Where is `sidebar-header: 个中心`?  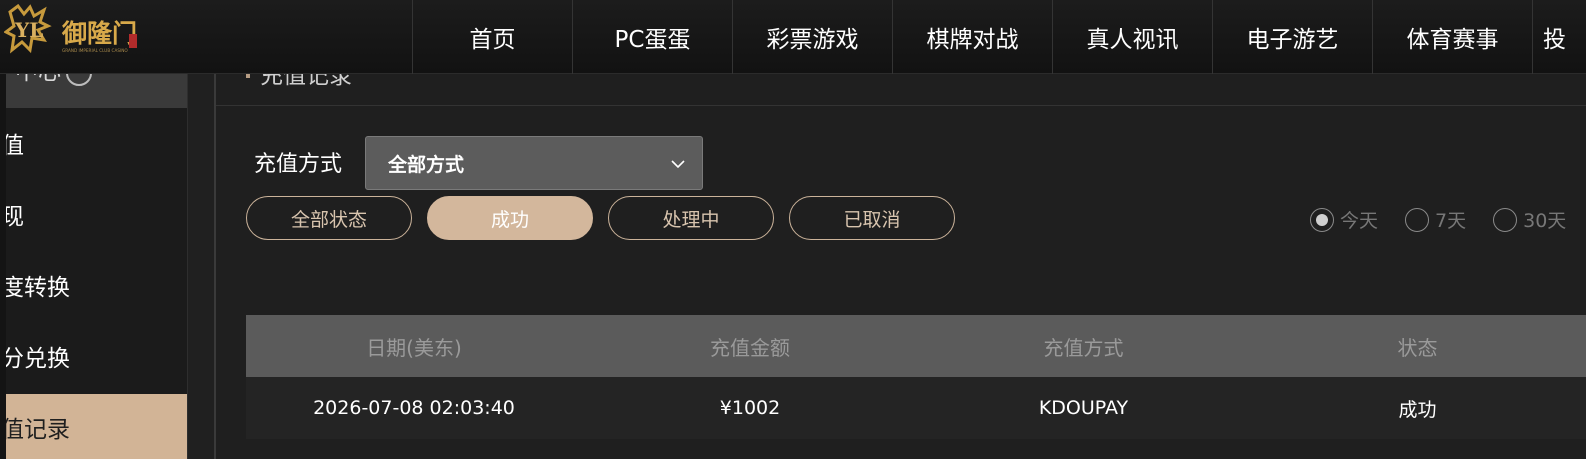 sidebar-header: 个中心 is located at coordinates (93, 91).